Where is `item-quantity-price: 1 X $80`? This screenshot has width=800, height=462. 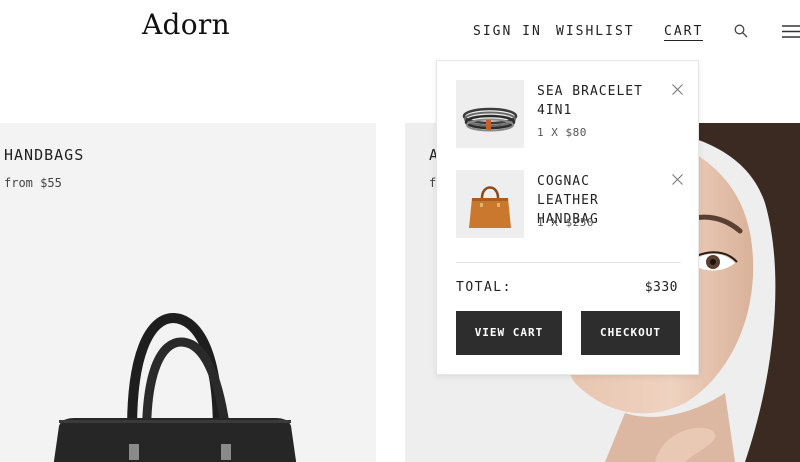 item-quantity-price: 1 X $80 is located at coordinates (562, 132).